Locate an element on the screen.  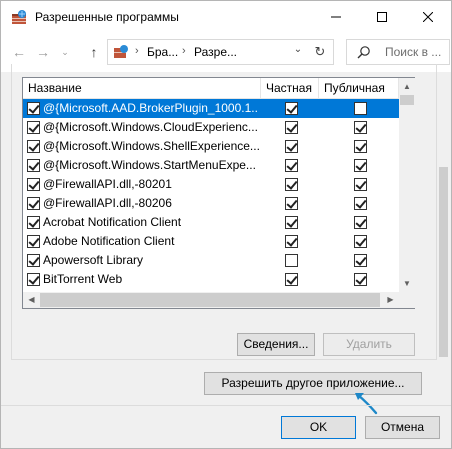
minimize-button is located at coordinates (336, 16).